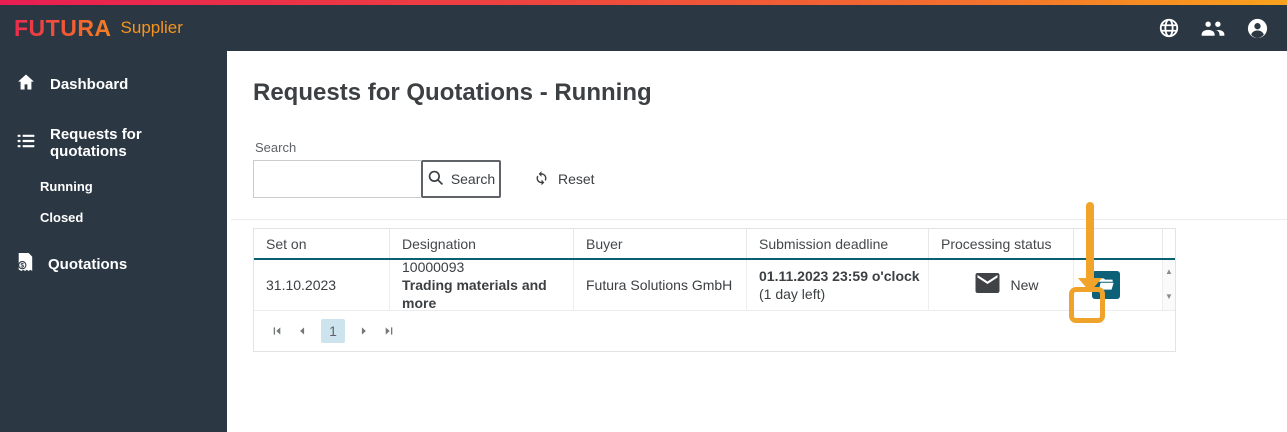 The width and height of the screenshot is (1287, 432). I want to click on set-on-value: 31.10.2023, so click(301, 285).